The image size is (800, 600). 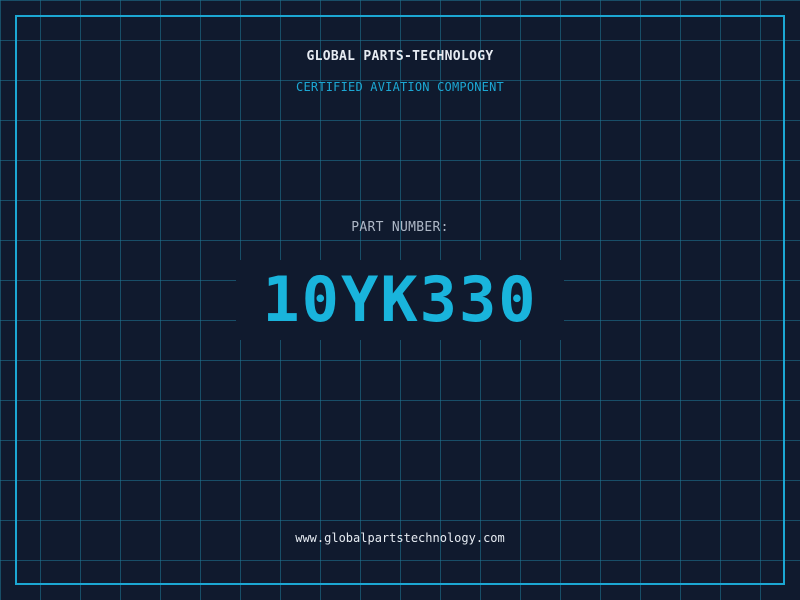 What do you see at coordinates (400, 538) in the screenshot?
I see `website-url: www.globalpartstechnology.com` at bounding box center [400, 538].